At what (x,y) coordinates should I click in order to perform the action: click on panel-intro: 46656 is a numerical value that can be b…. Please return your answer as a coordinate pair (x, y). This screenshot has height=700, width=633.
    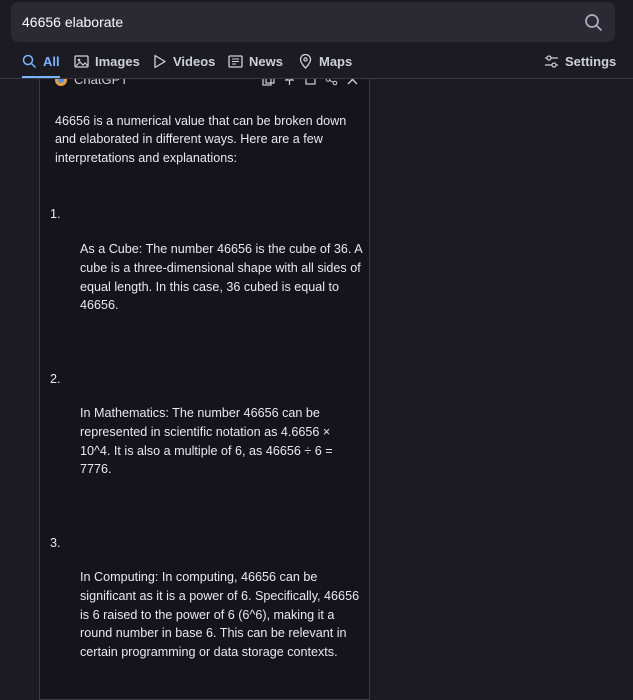
    Looking at the image, I should click on (201, 139).